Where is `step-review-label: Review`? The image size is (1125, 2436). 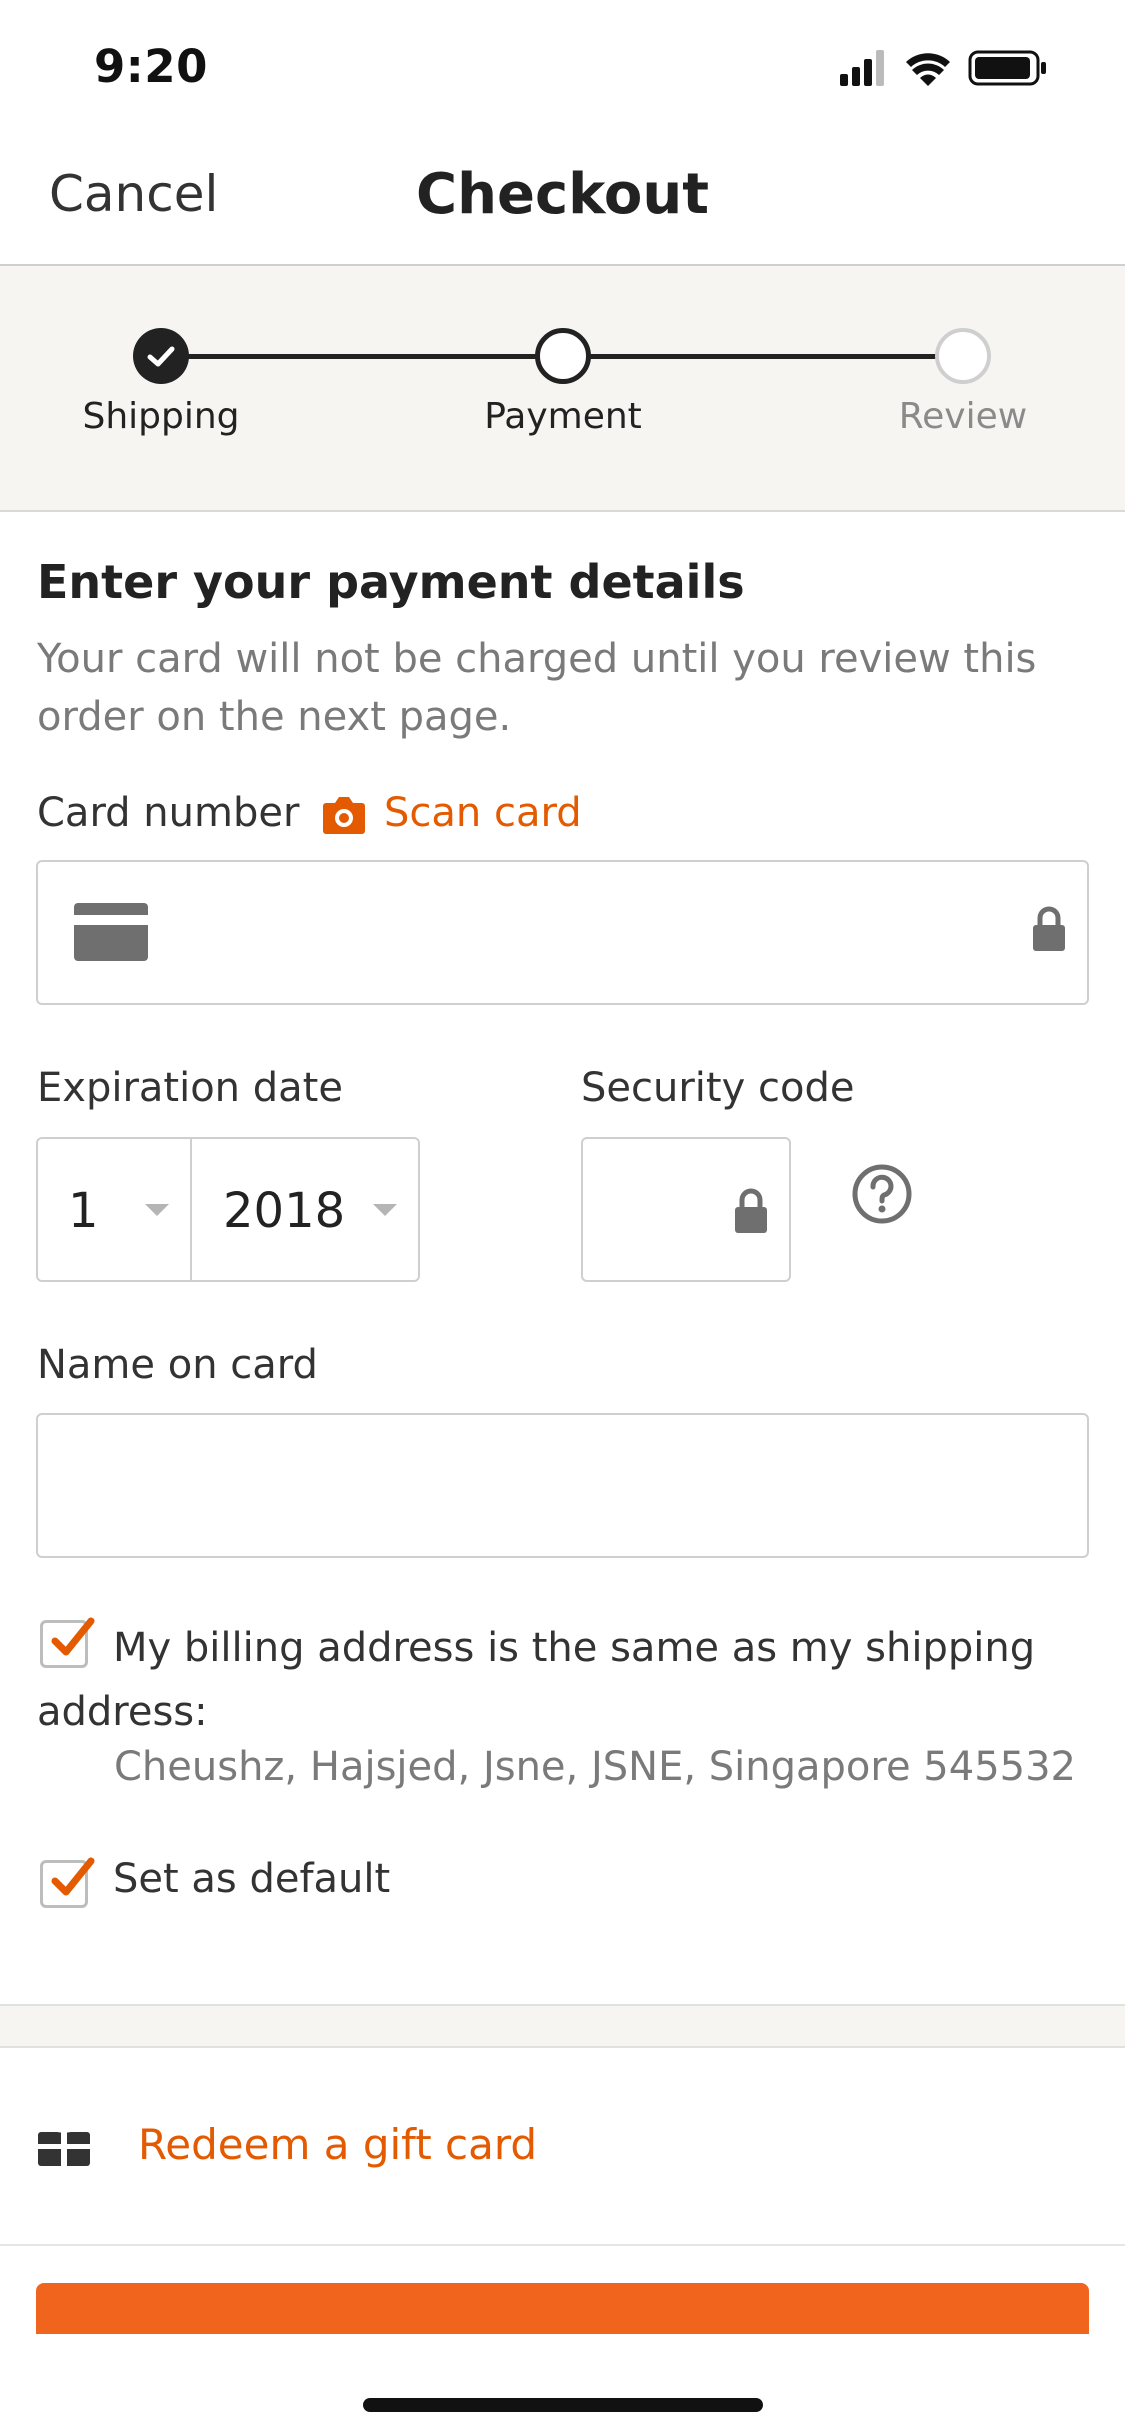 step-review-label: Review is located at coordinates (963, 416).